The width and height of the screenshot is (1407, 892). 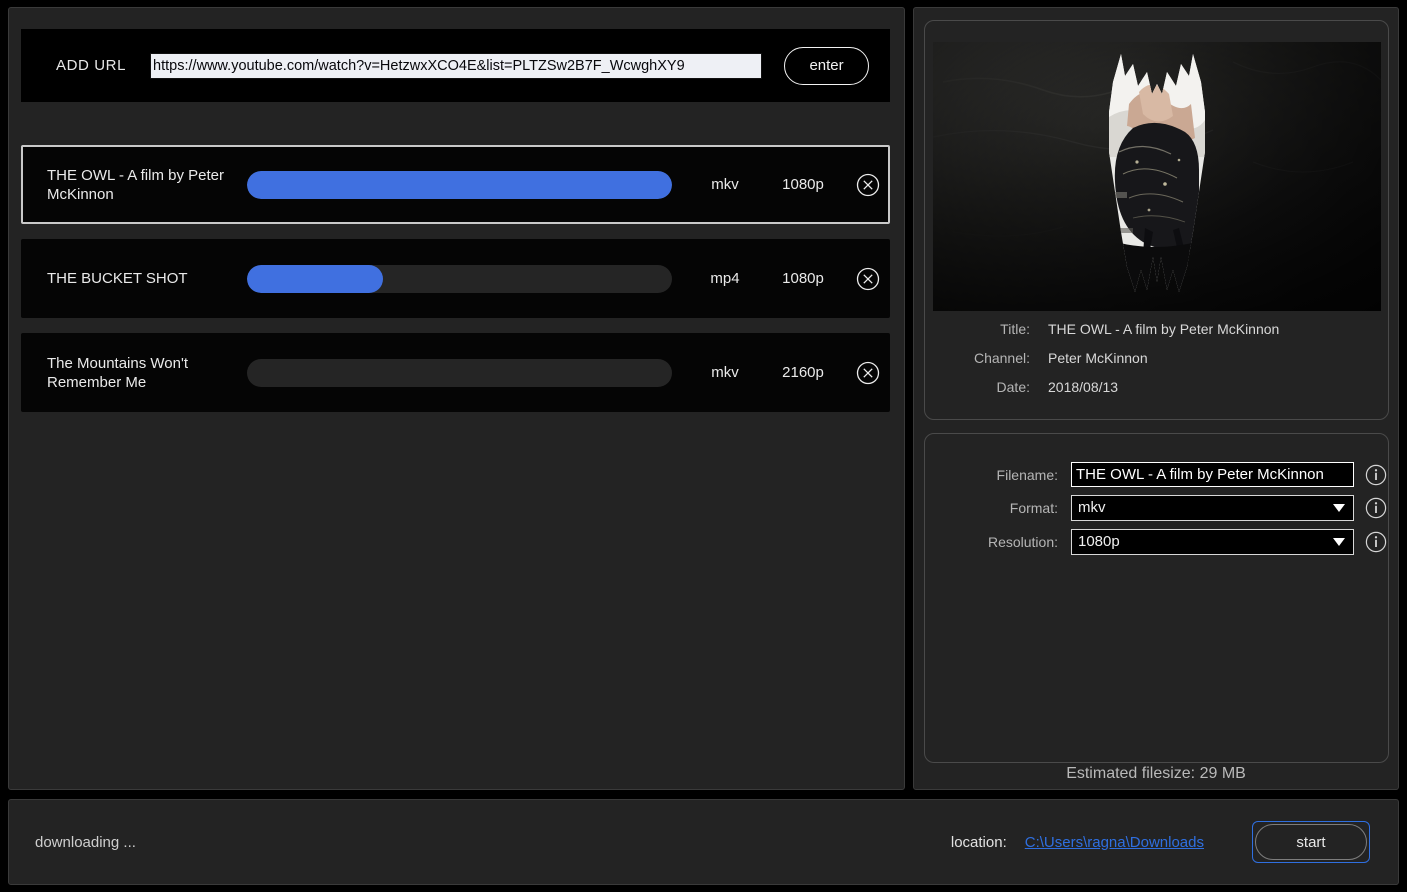 What do you see at coordinates (725, 278) in the screenshot?
I see `download-format: mp4` at bounding box center [725, 278].